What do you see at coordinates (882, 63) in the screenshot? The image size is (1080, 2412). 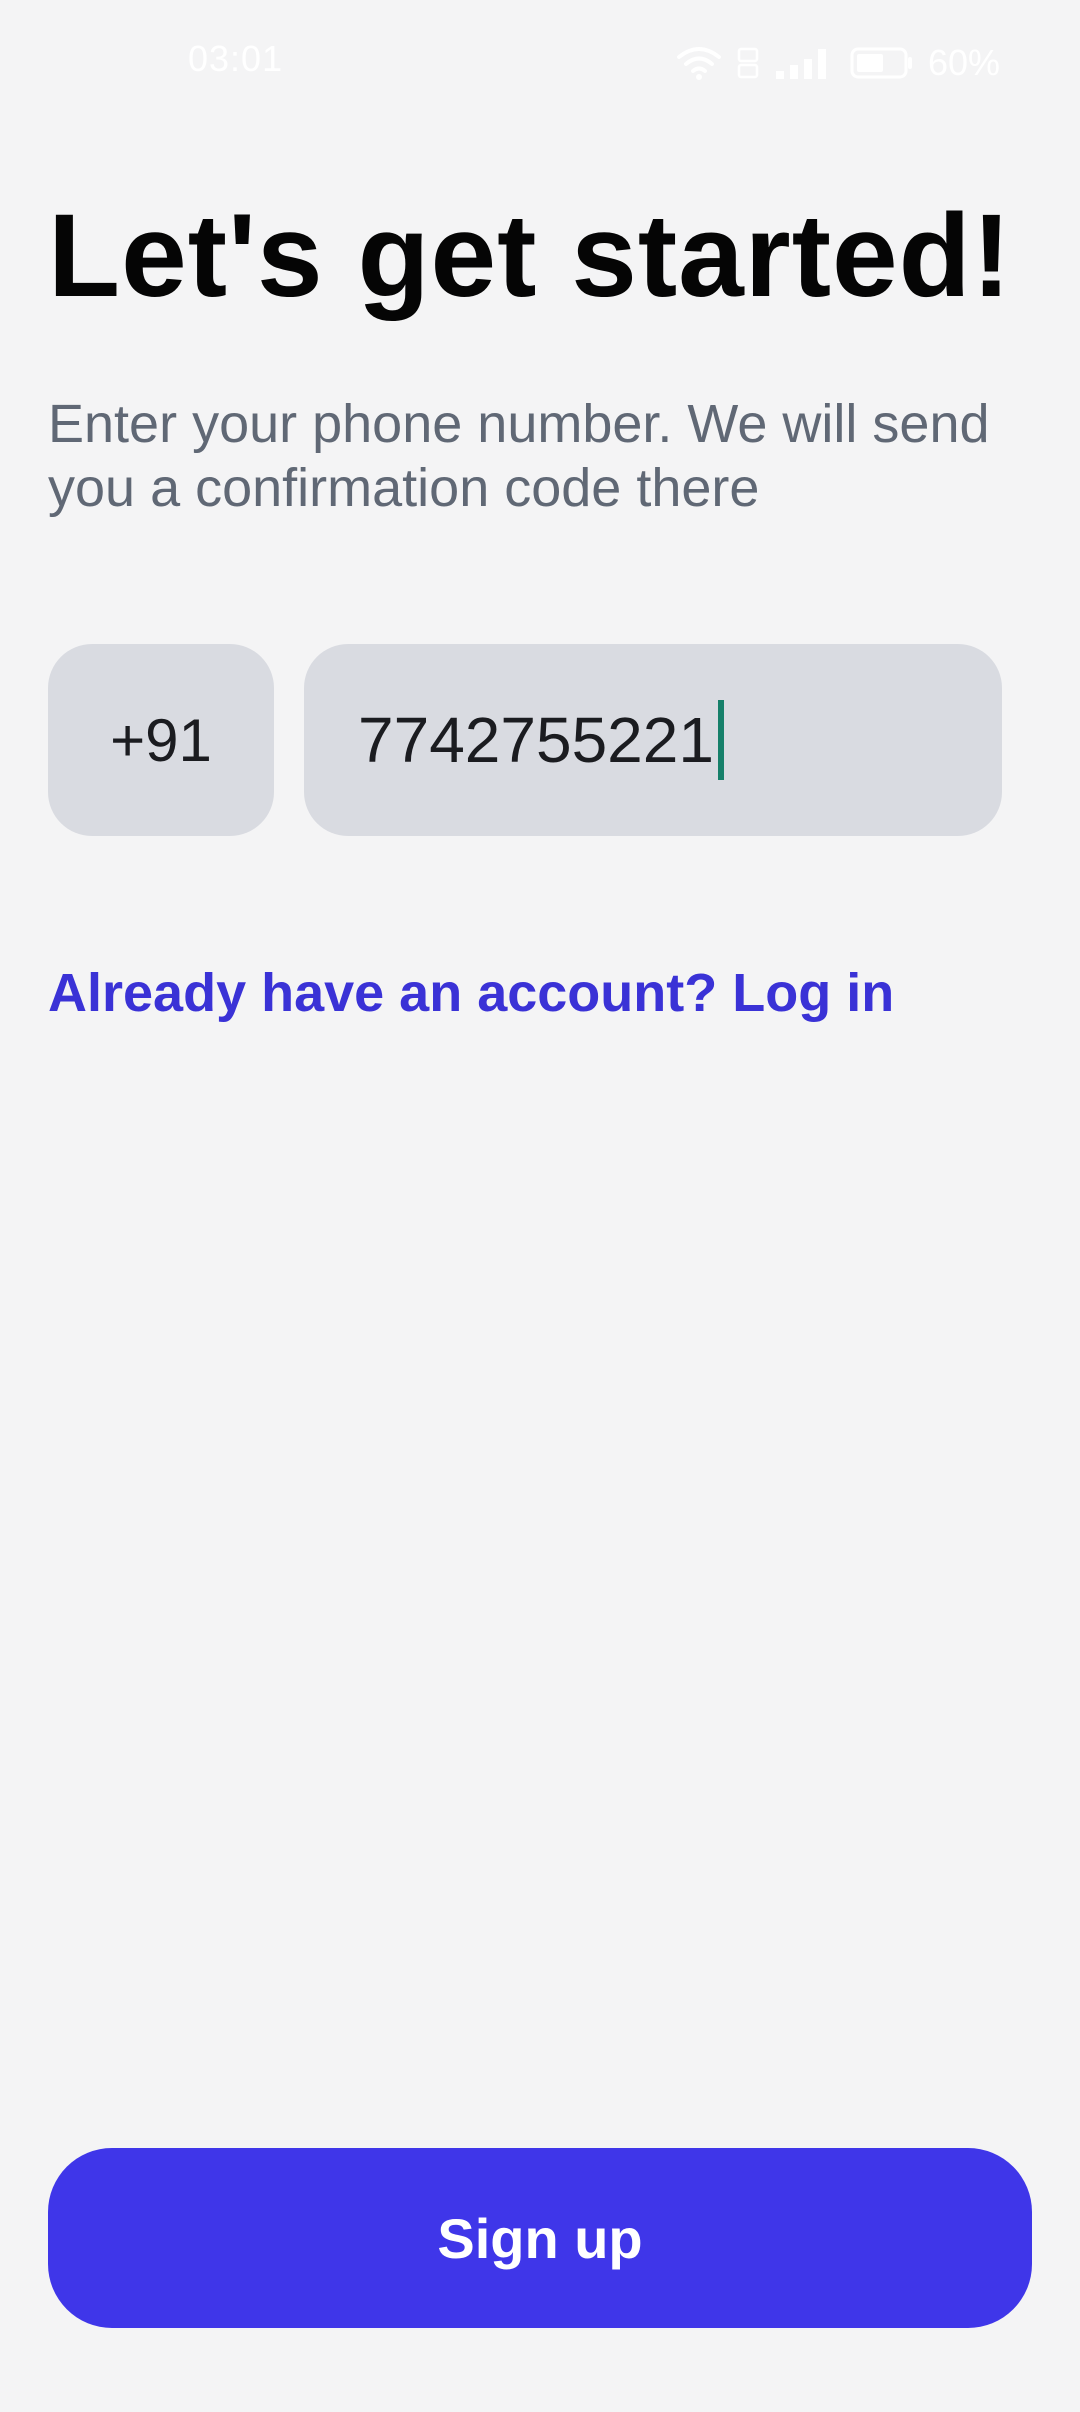 I see `battery-icon` at bounding box center [882, 63].